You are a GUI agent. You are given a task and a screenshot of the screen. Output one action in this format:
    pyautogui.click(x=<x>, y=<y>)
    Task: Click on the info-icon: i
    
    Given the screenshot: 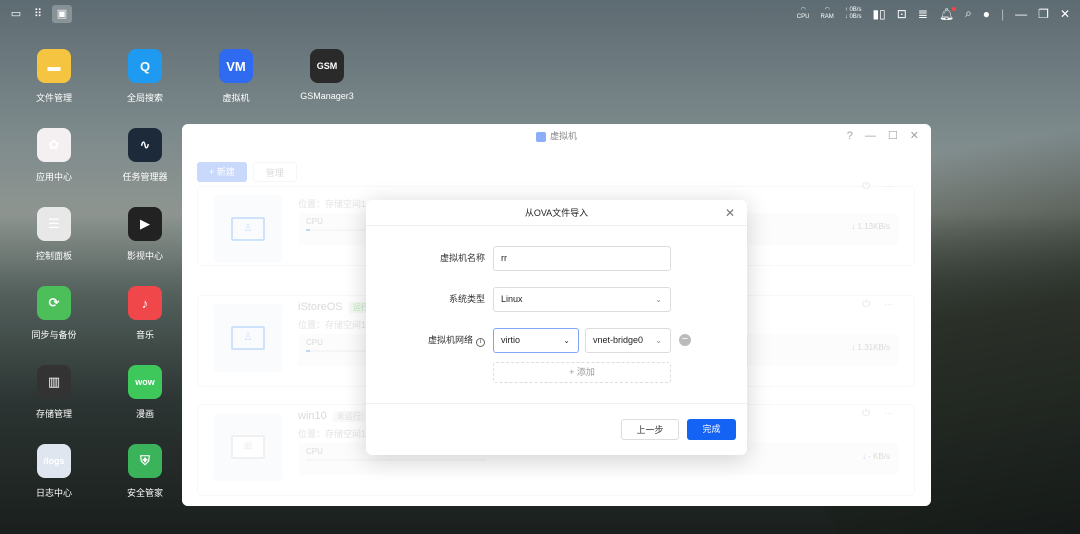 What is the action you would take?
    pyautogui.click(x=480, y=342)
    